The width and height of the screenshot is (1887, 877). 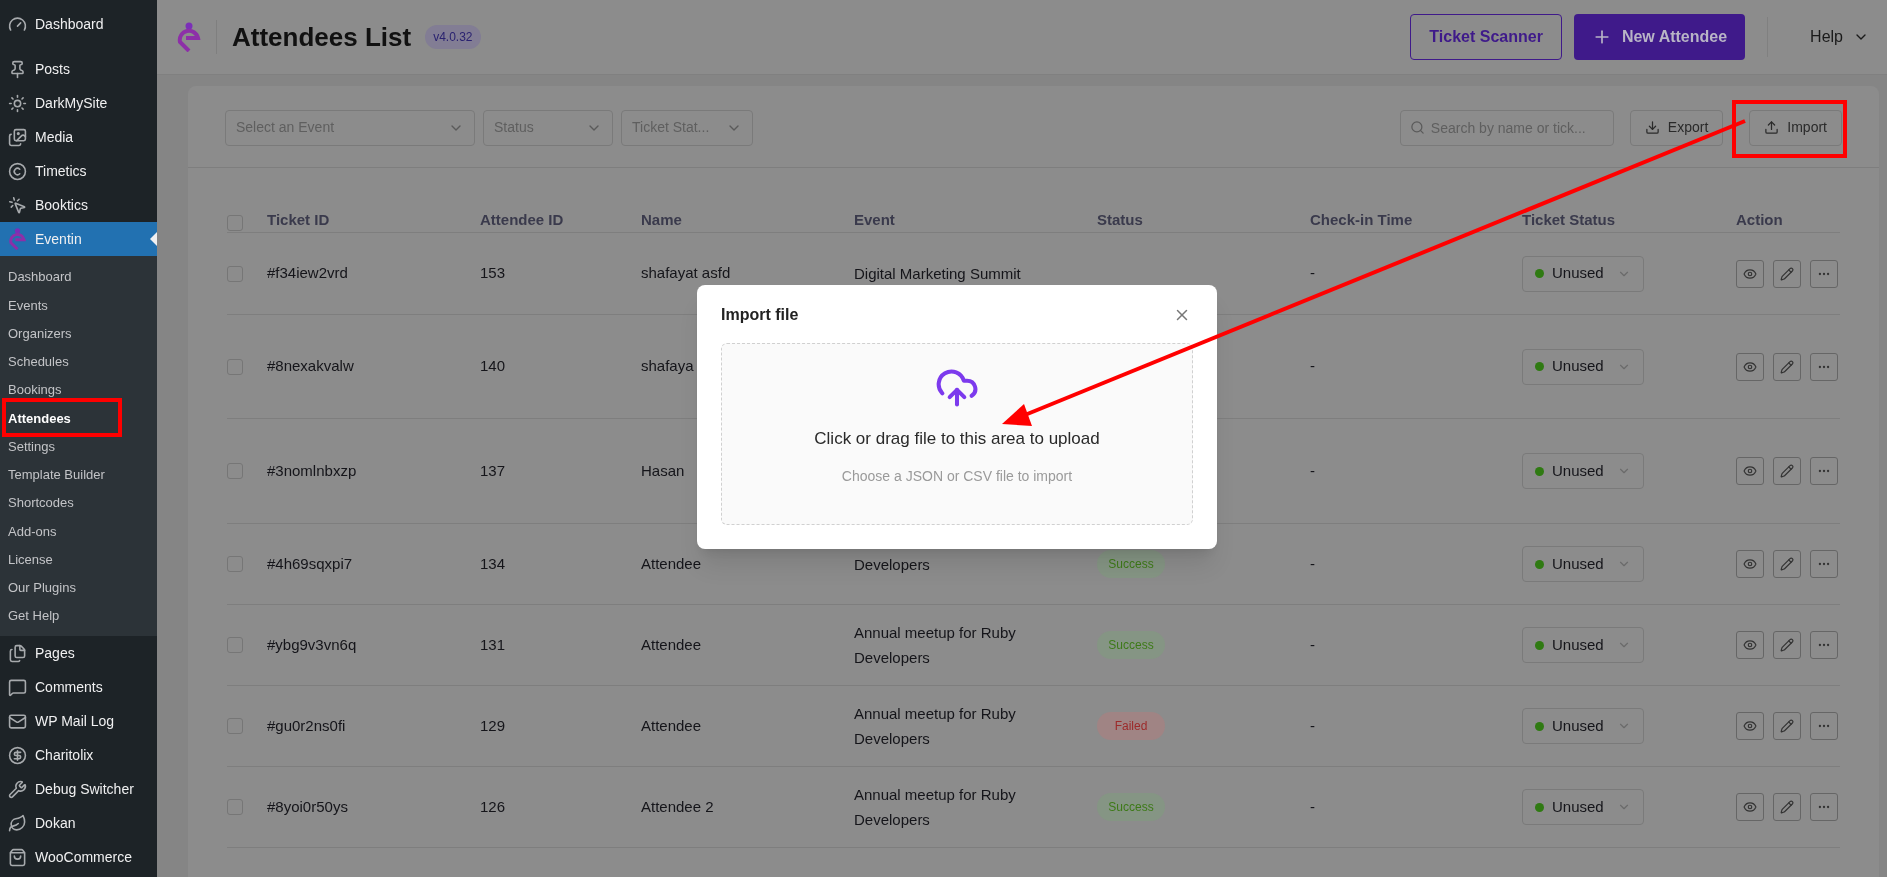 What do you see at coordinates (1838, 37) in the screenshot?
I see `help-dropdown: Help` at bounding box center [1838, 37].